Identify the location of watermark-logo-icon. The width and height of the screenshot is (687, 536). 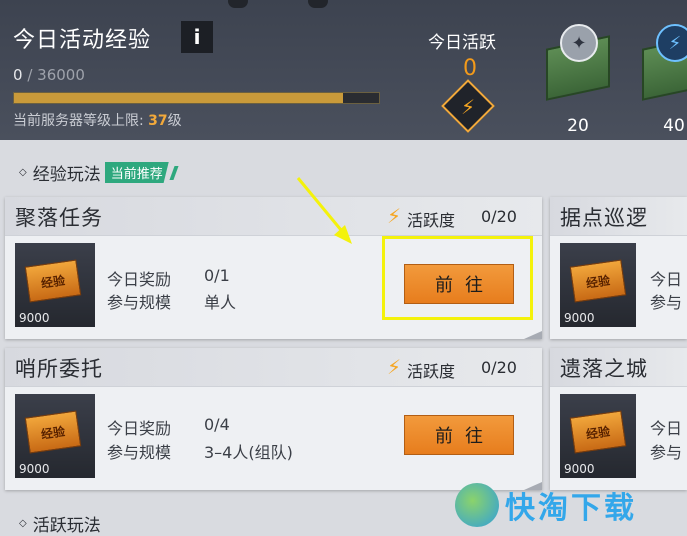
(477, 505).